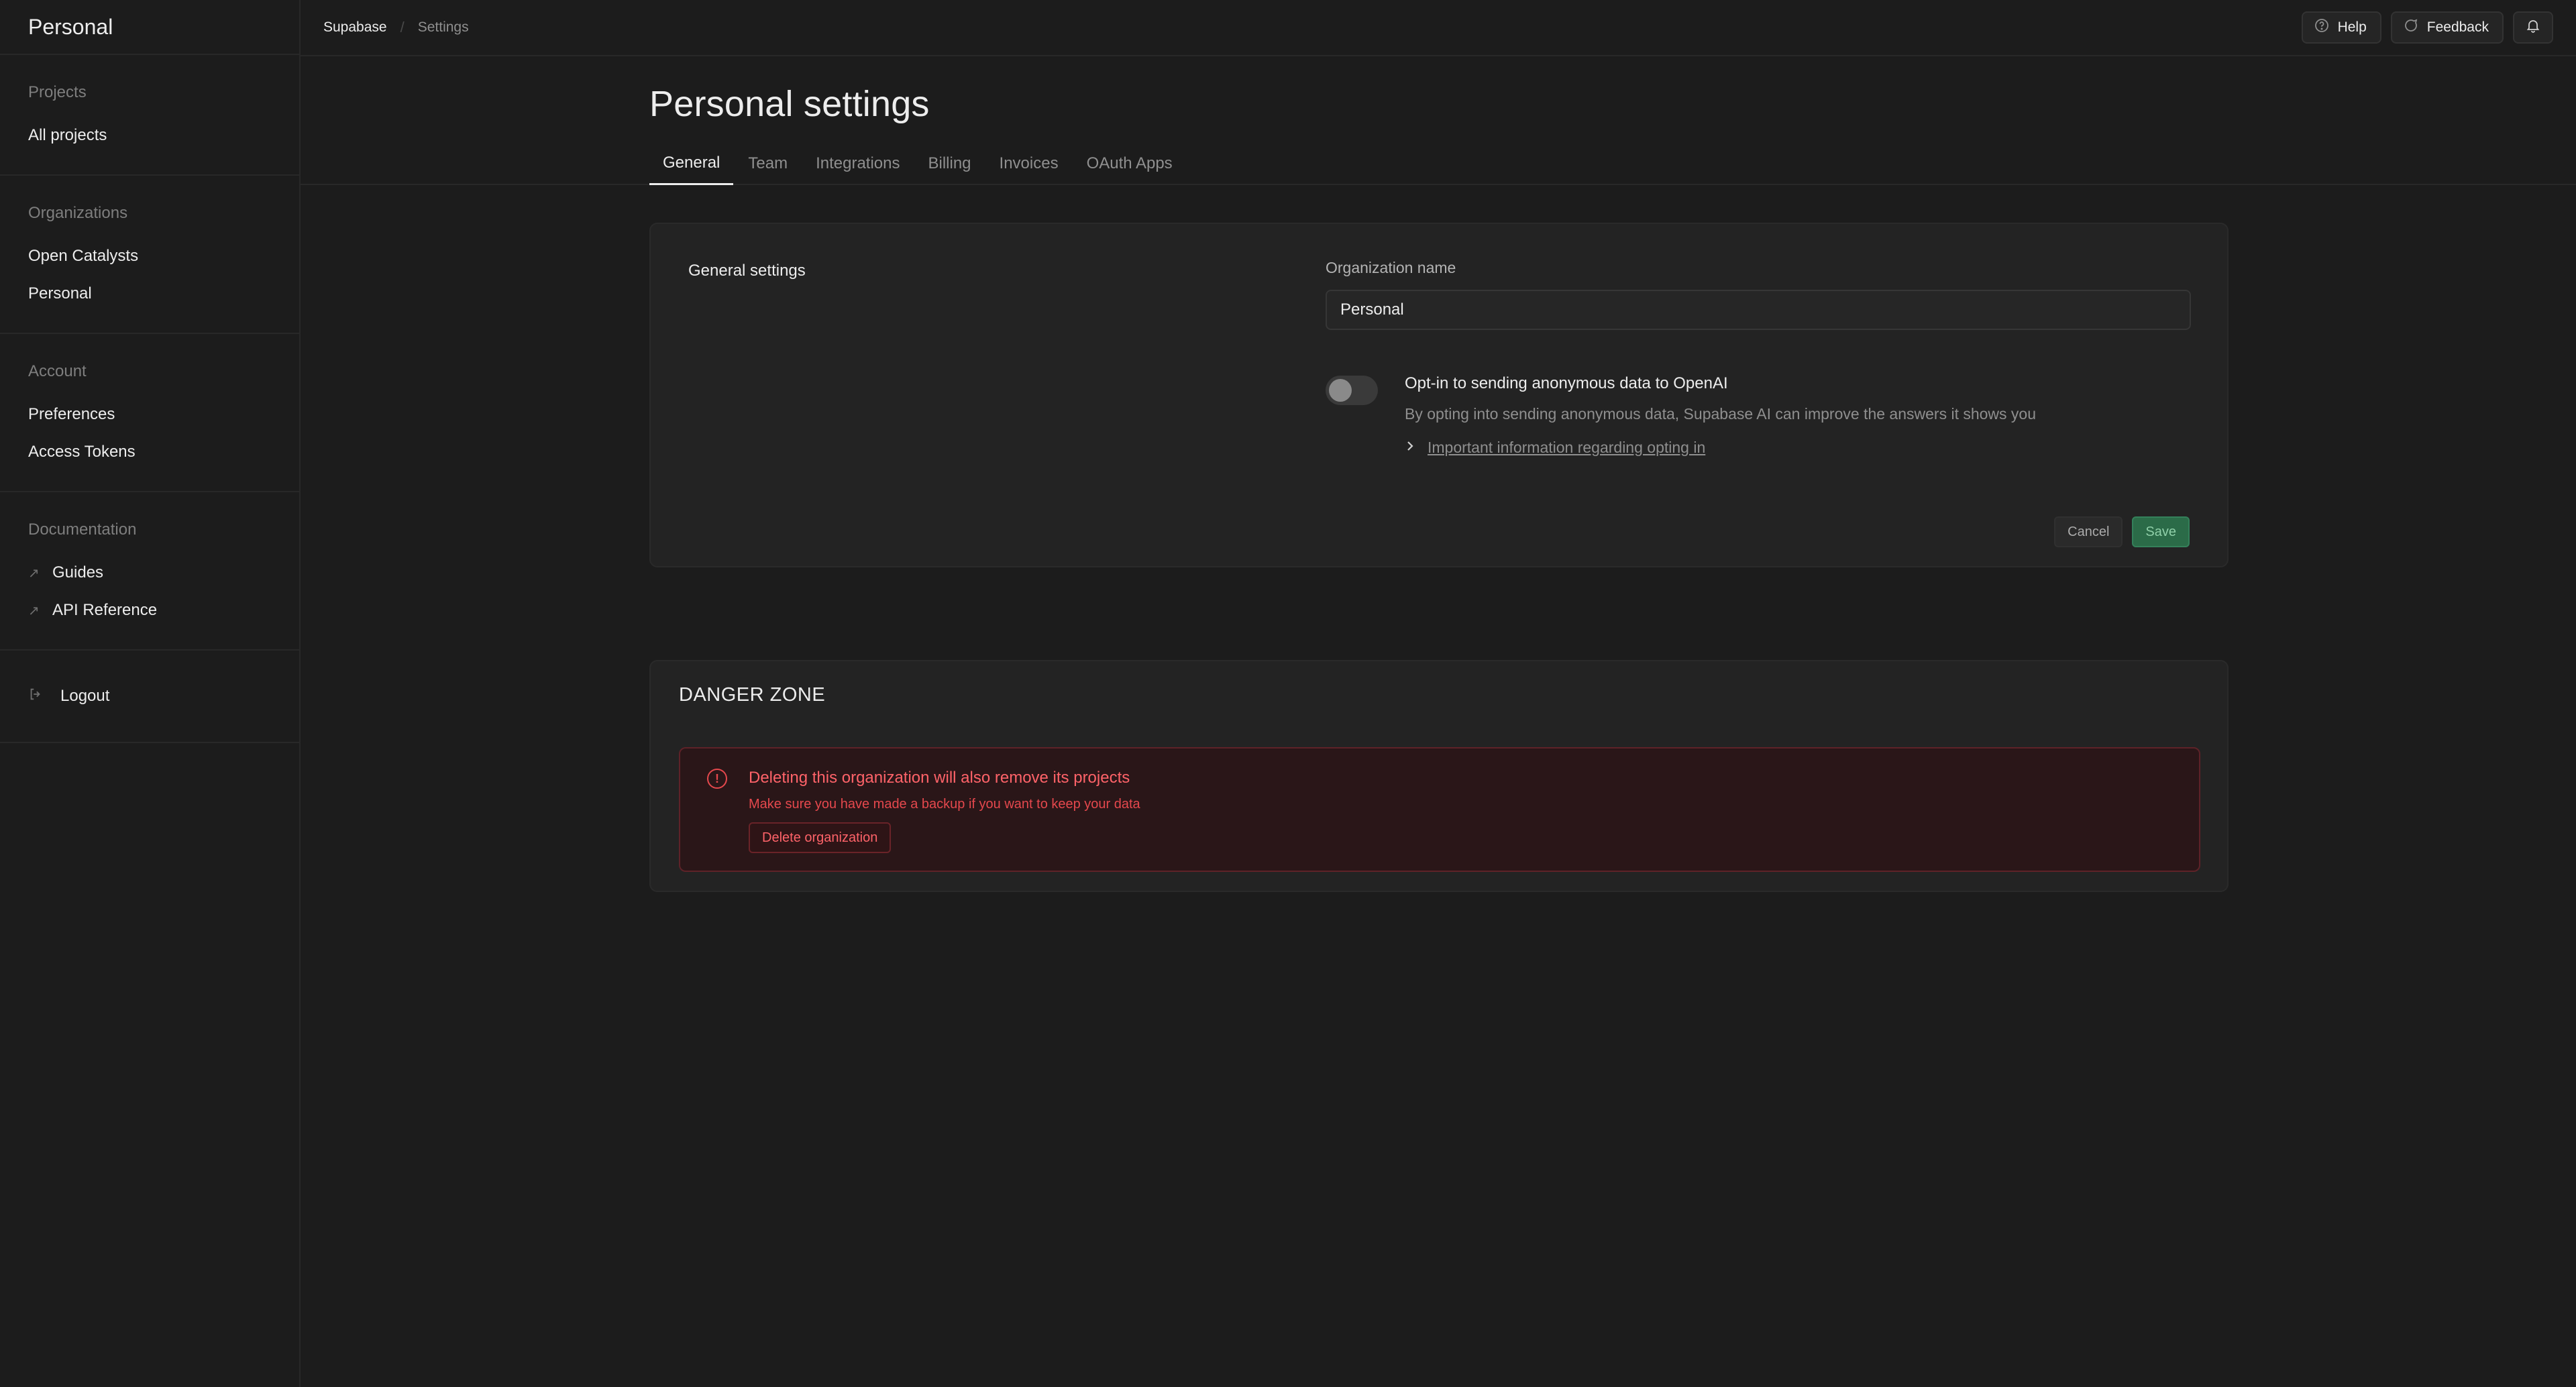 The image size is (2576, 1387). What do you see at coordinates (105, 610) in the screenshot?
I see `sidebar-item-label: API Reference` at bounding box center [105, 610].